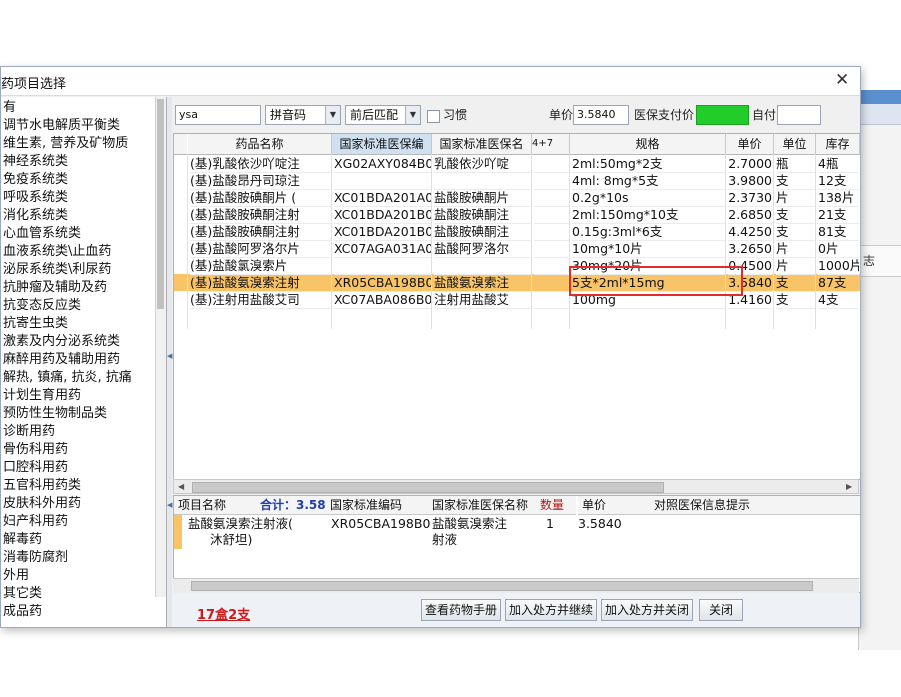 Image resolution: width=901 pixels, height=697 pixels. I want to click on grid-cell: XC07AGA031A0, so click(382, 249).